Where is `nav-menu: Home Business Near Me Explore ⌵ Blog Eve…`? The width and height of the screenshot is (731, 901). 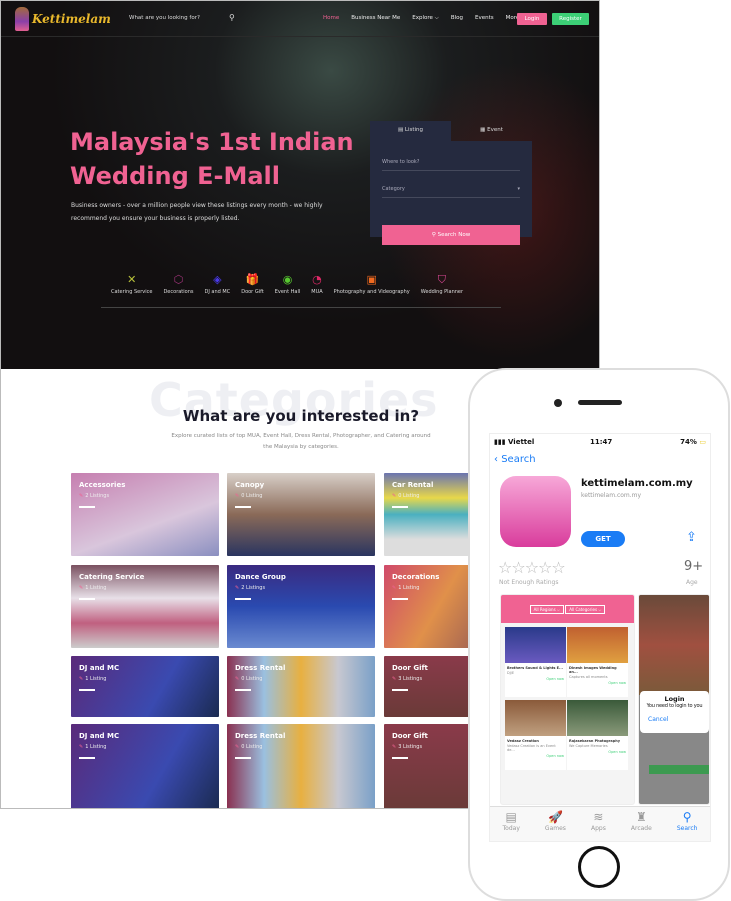
nav-menu: Home Business Near Me Explore ⌵ Blog Eve… is located at coordinates (424, 18).